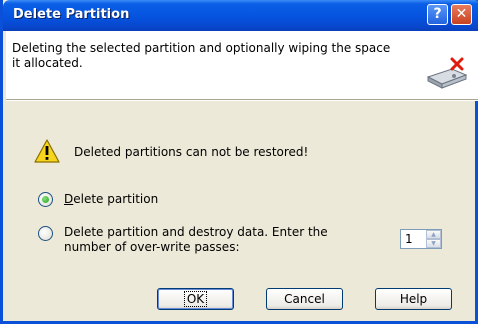 Image resolution: width=478 pixels, height=324 pixels. Describe the element at coordinates (461, 14) in the screenshot. I see `close-button: ✕` at that location.